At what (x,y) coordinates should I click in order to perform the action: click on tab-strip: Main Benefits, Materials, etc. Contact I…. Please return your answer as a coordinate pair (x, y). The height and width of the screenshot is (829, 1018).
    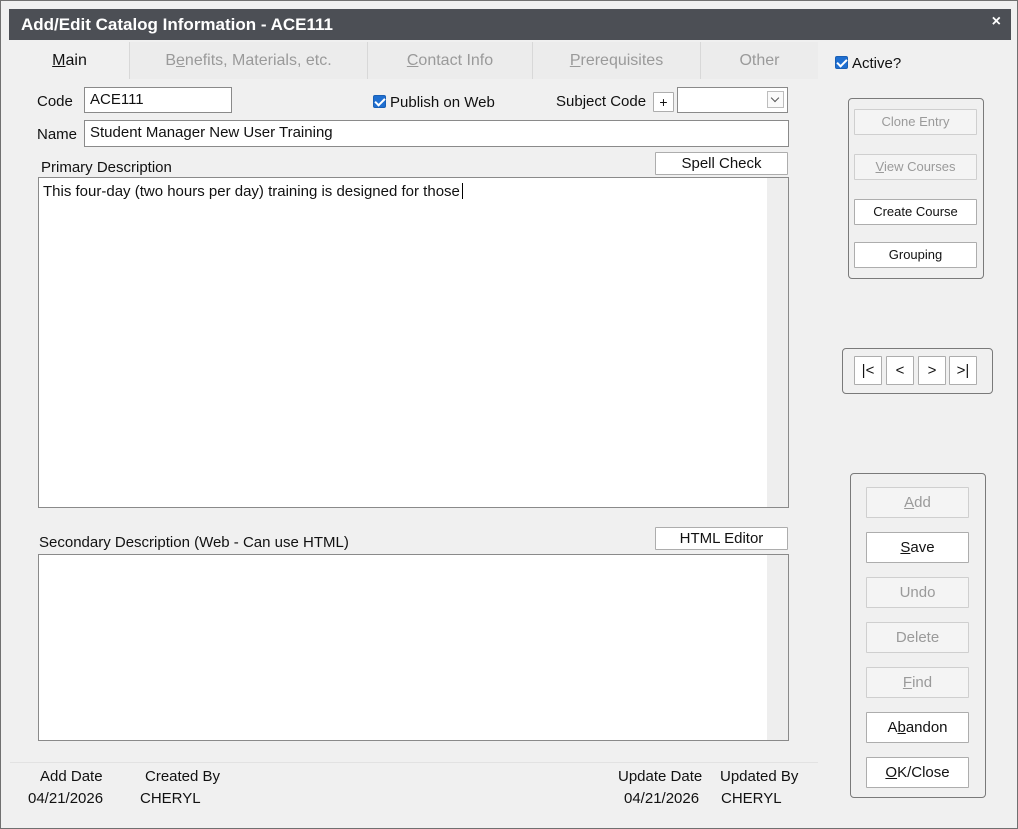
    Looking at the image, I should click on (414, 60).